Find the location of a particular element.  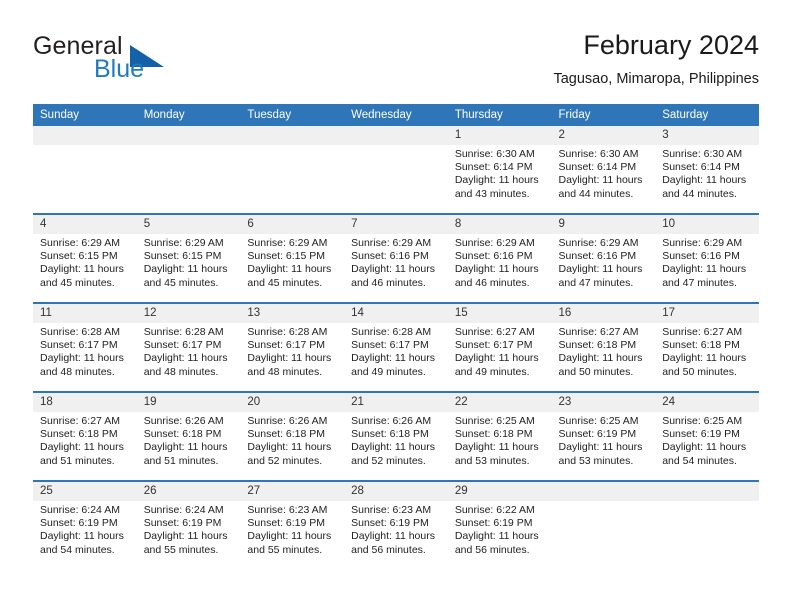

daylight-text: Daylight: 11 hours and 54 minutes. is located at coordinates (704, 454).